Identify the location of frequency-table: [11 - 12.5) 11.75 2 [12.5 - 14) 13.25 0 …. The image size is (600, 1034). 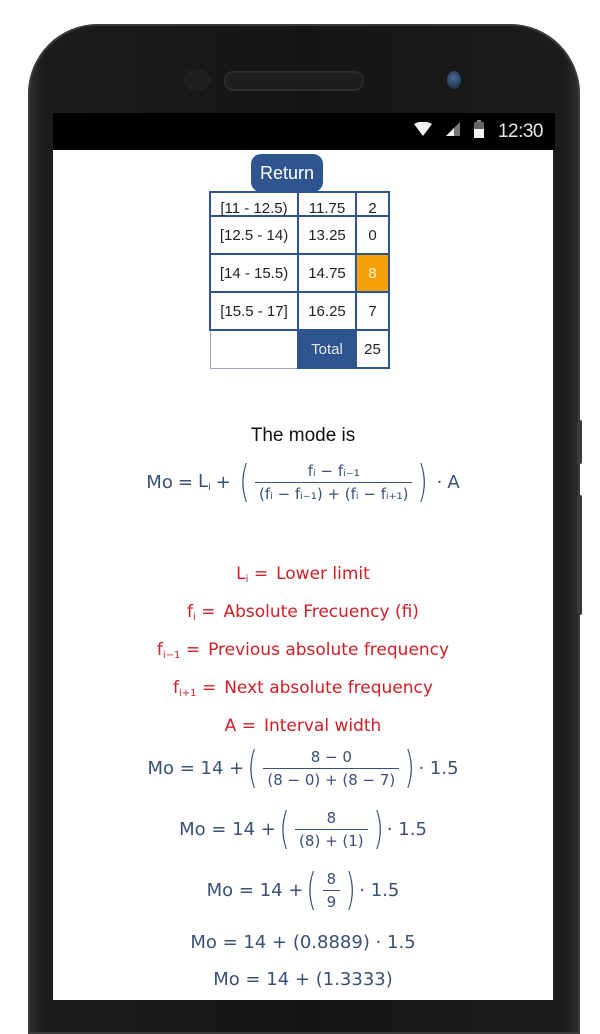
(299, 280).